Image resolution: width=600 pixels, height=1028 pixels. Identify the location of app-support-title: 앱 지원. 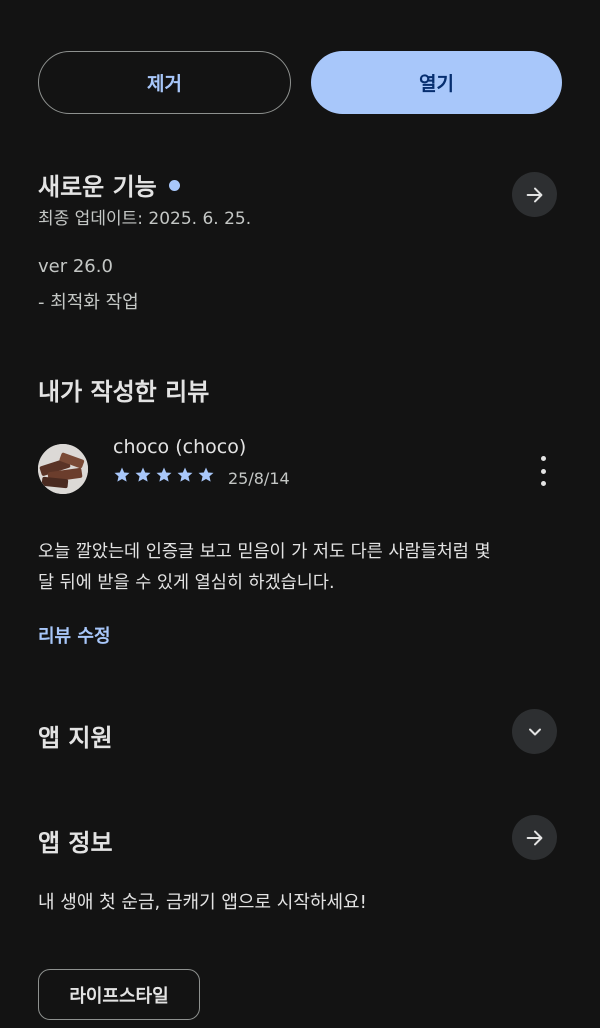
(75, 735).